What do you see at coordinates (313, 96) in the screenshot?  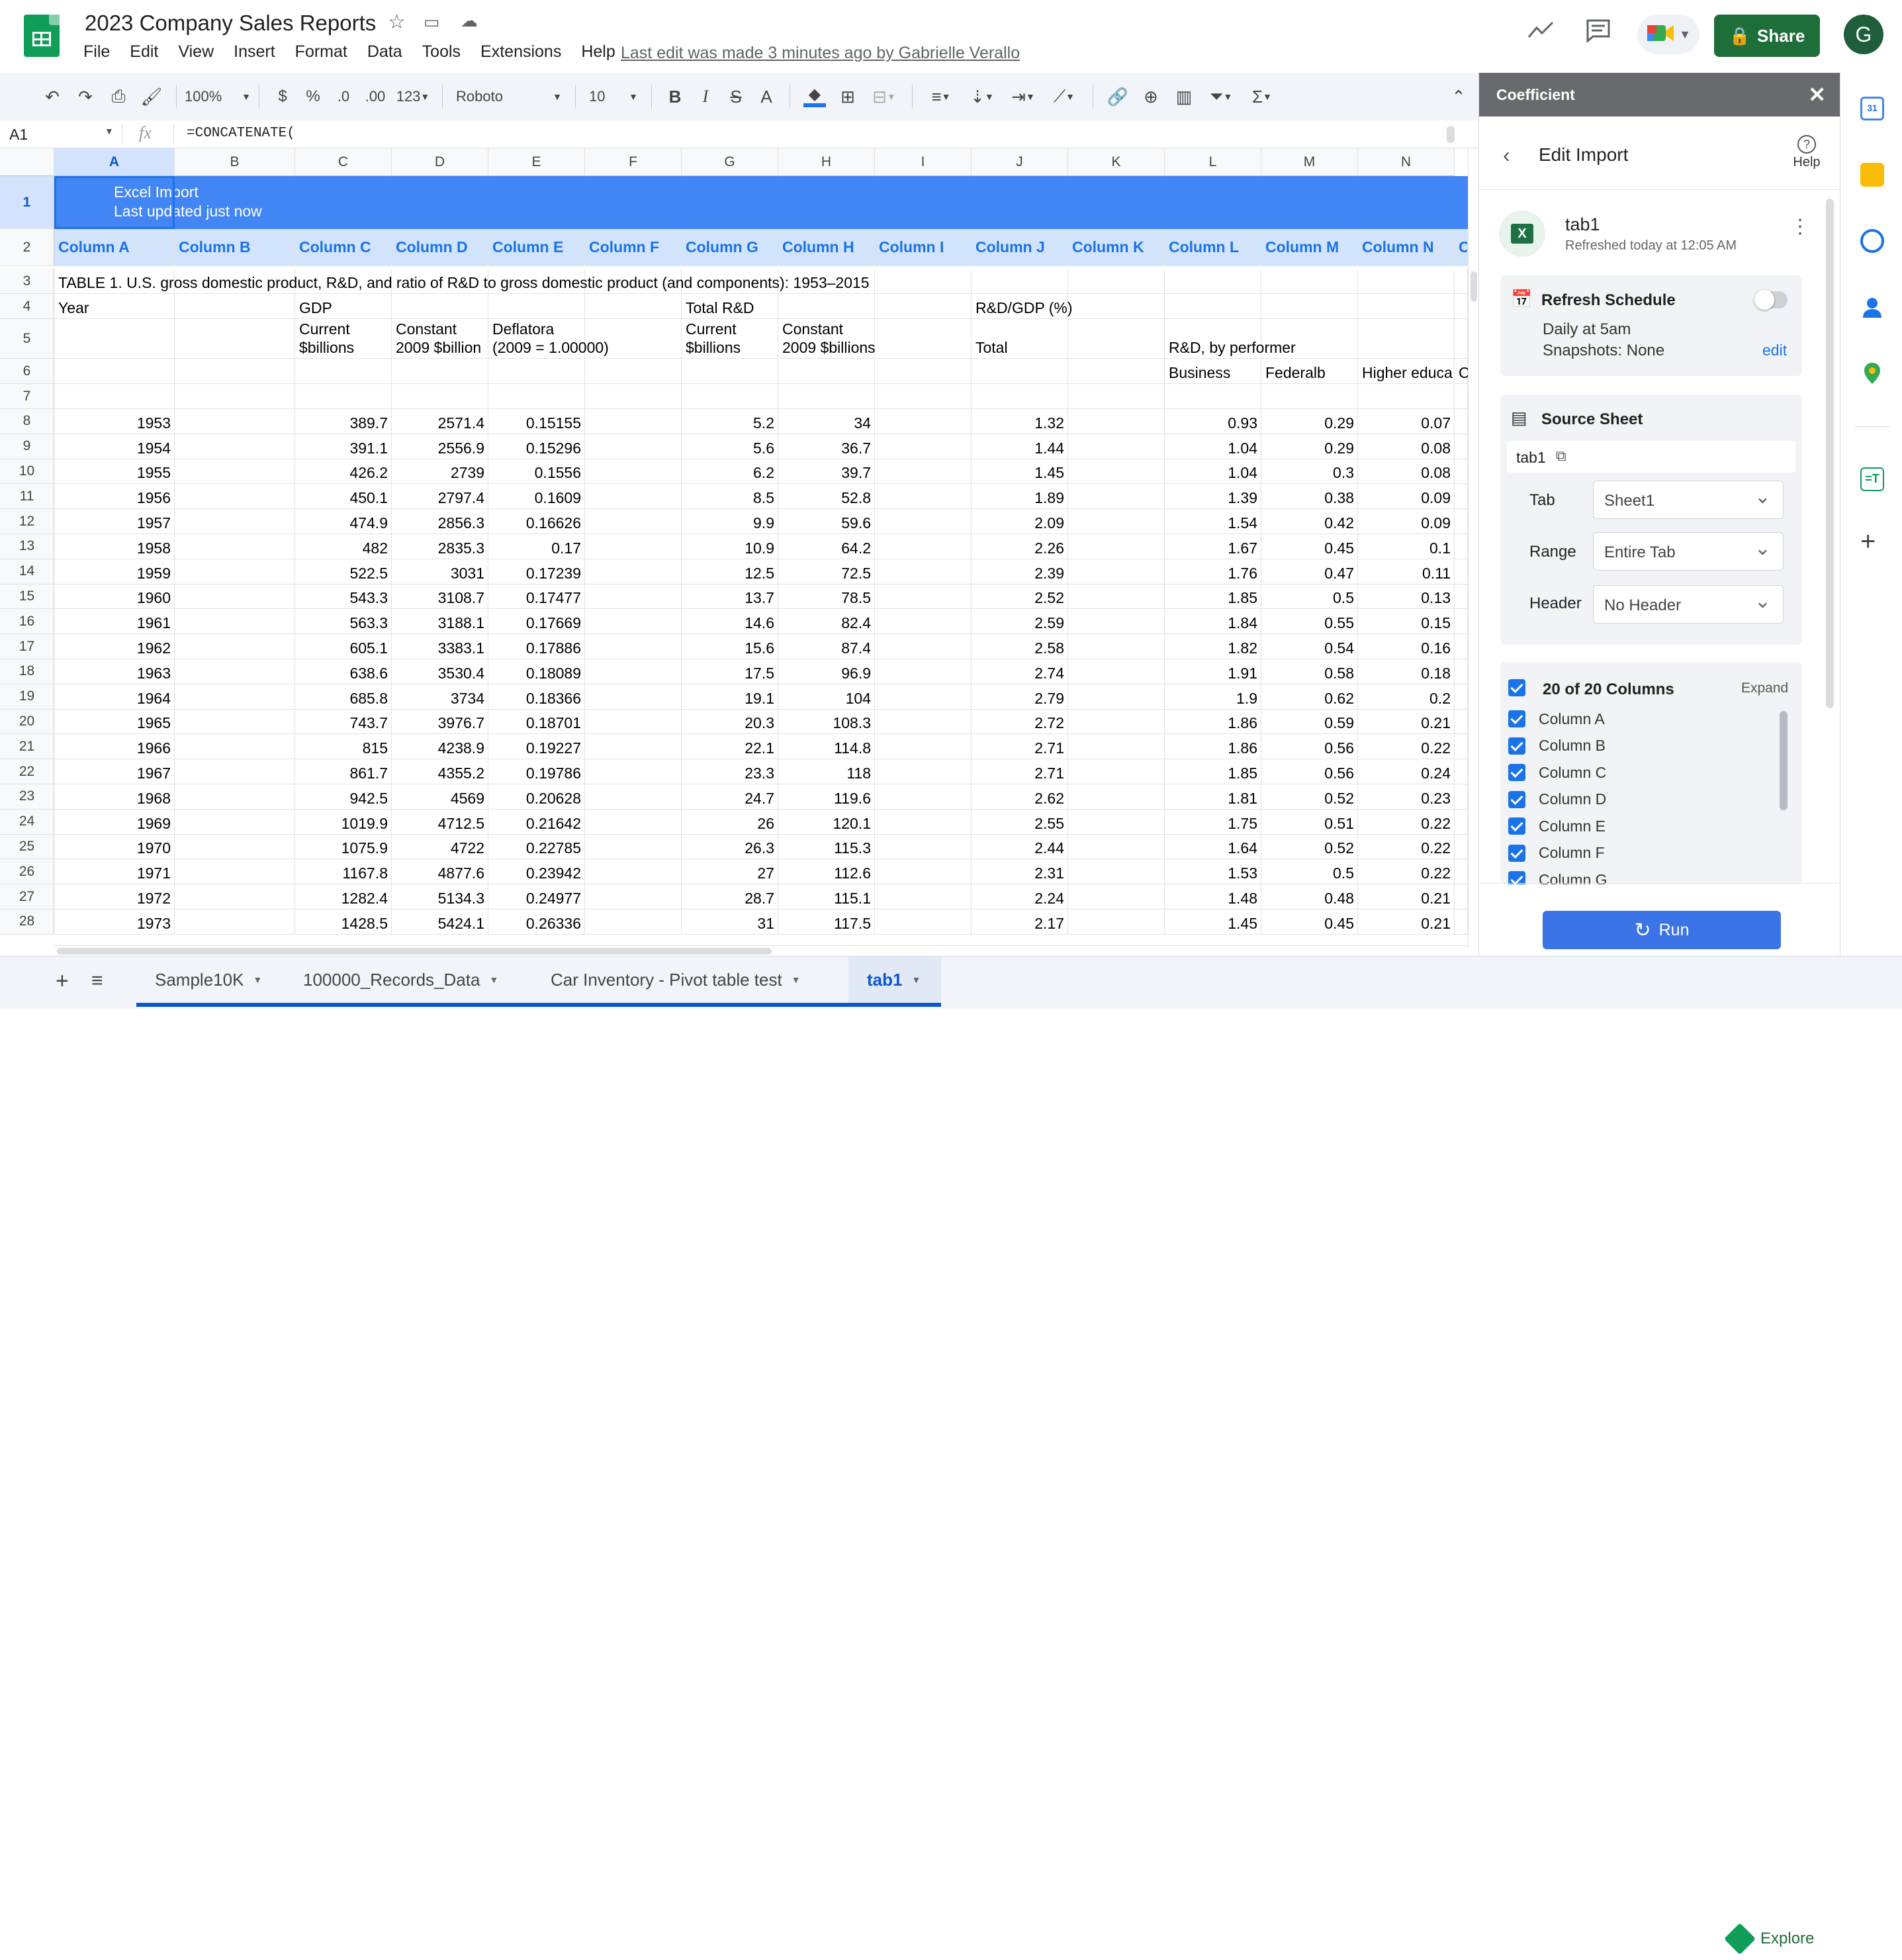 I see `percent-format-button: %` at bounding box center [313, 96].